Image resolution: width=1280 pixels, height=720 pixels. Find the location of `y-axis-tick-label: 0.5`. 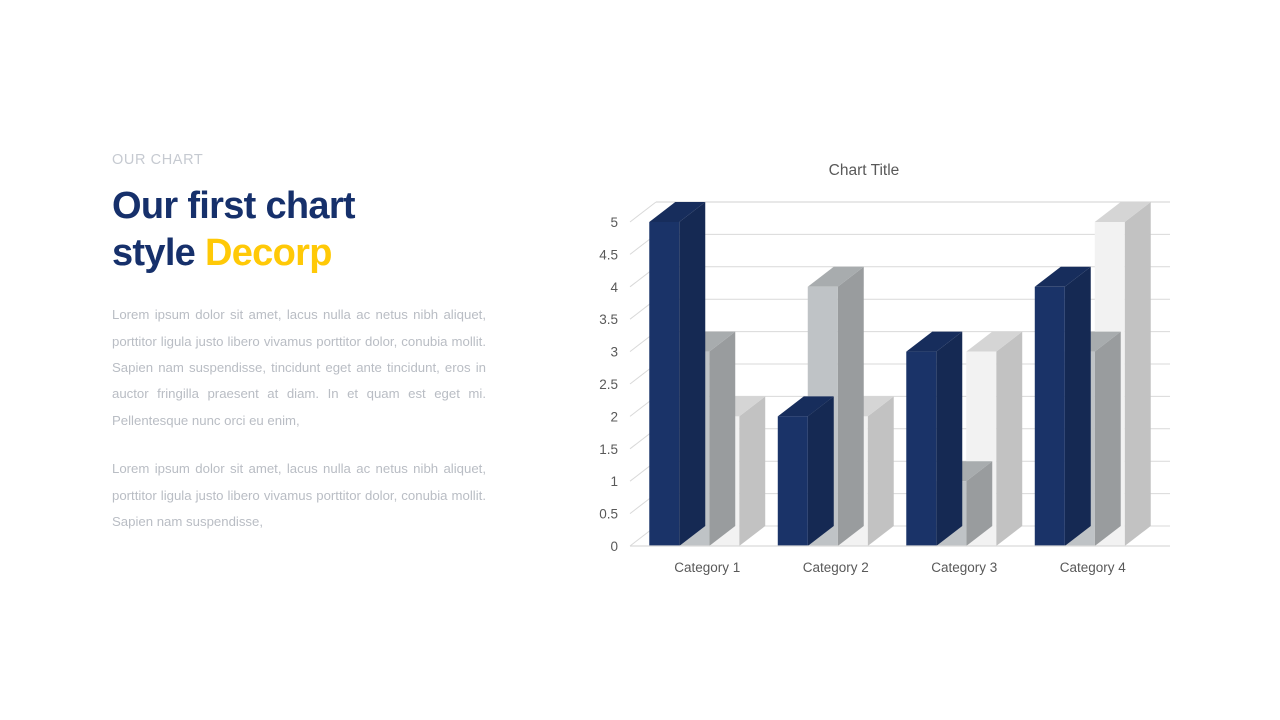

y-axis-tick-label: 0.5 is located at coordinates (608, 514).